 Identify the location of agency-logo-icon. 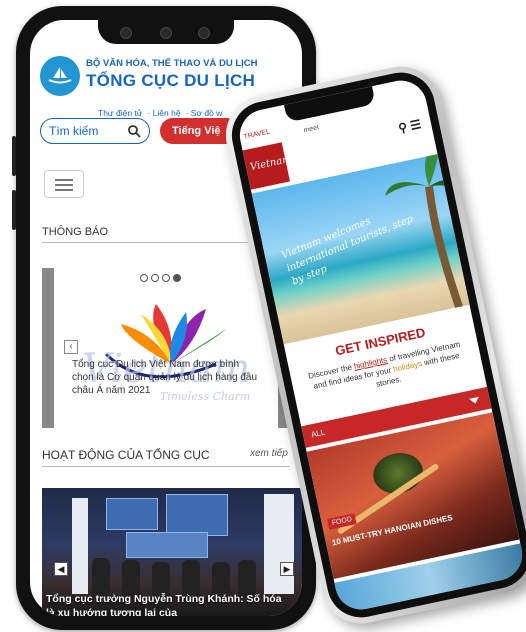
(60, 76).